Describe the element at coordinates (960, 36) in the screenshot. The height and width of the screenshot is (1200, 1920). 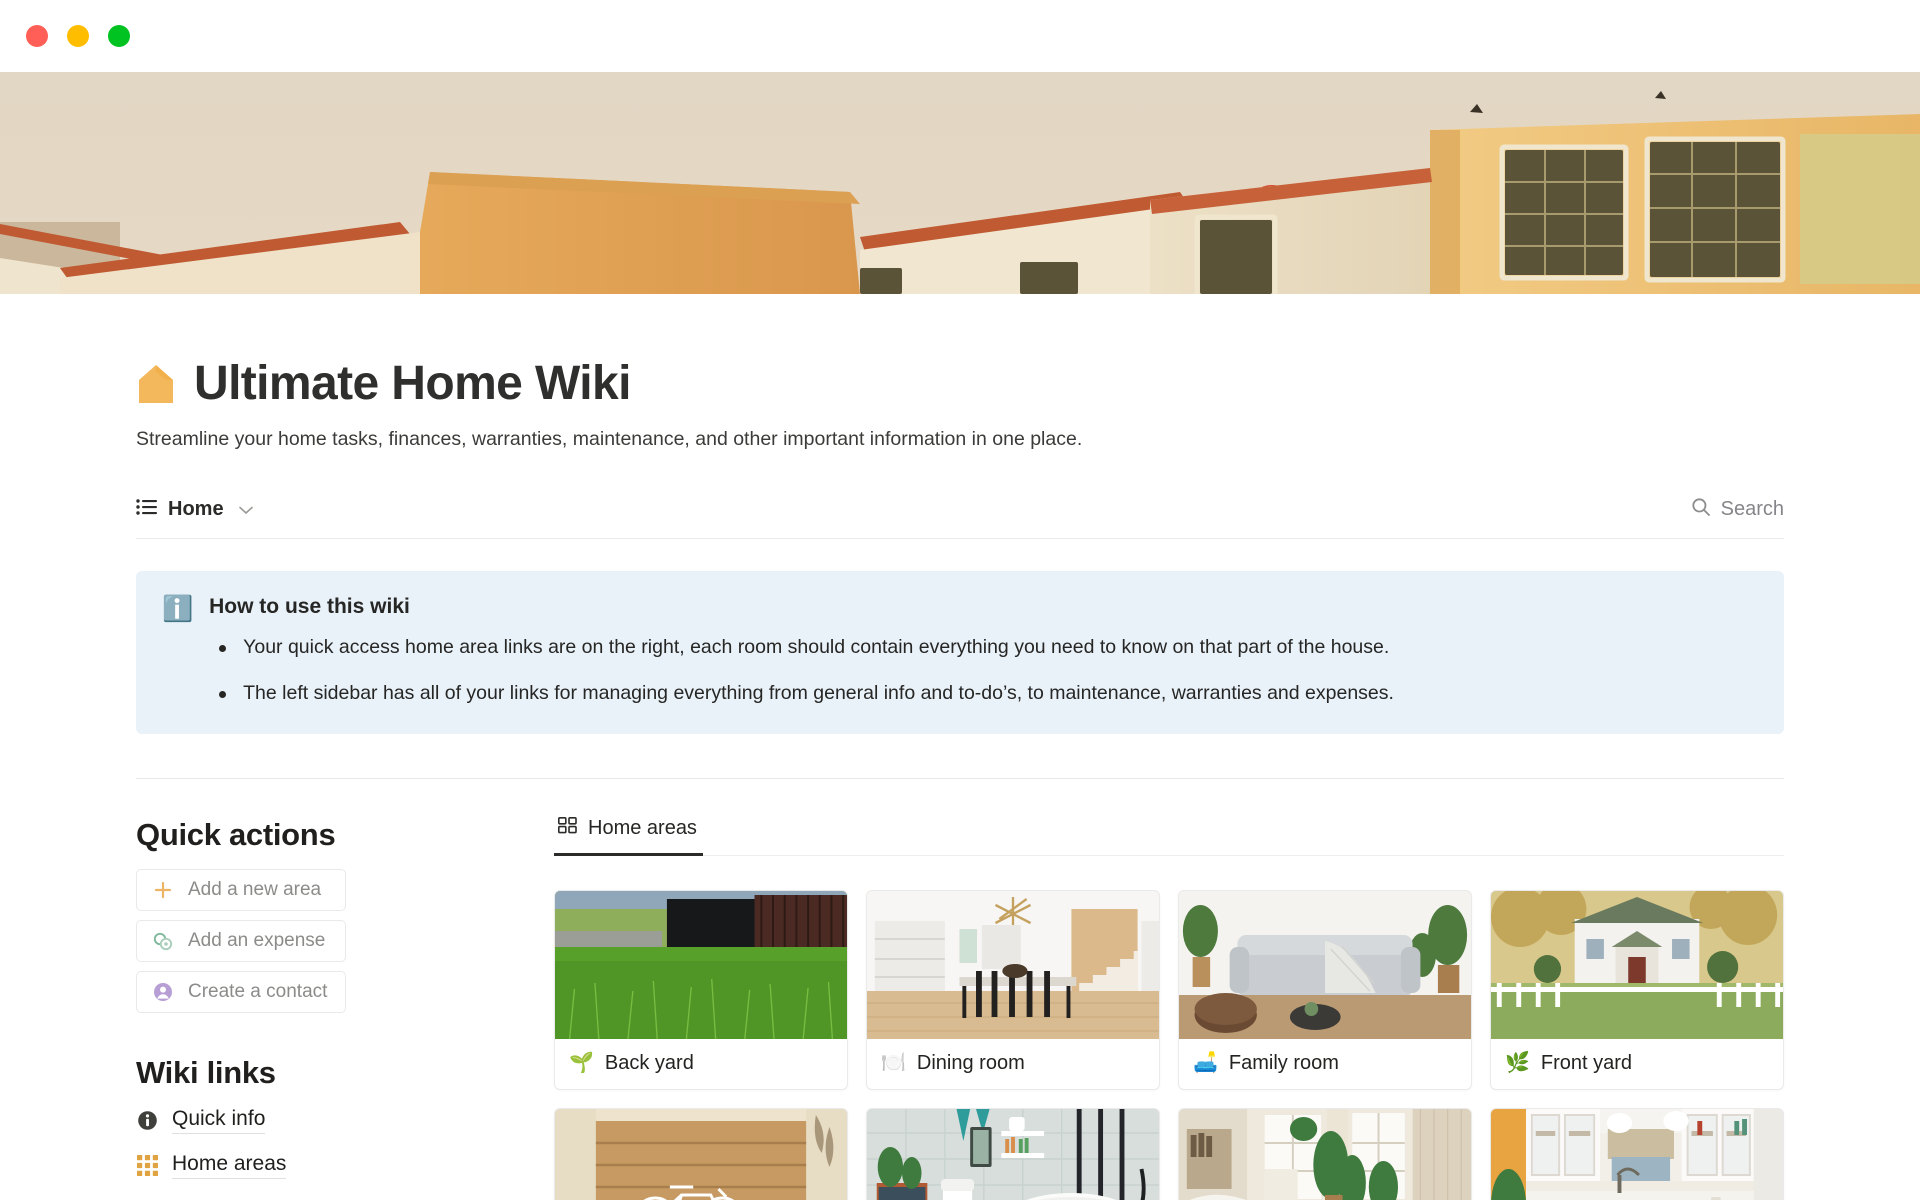
I see `window-titlebar` at that location.